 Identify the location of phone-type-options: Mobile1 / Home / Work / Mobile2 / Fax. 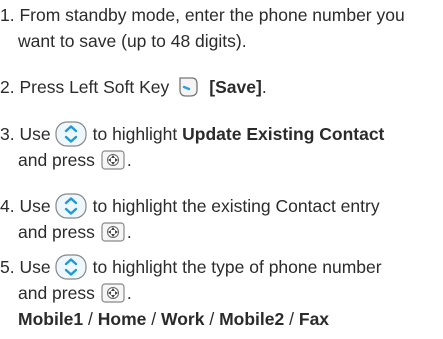
(221, 319).